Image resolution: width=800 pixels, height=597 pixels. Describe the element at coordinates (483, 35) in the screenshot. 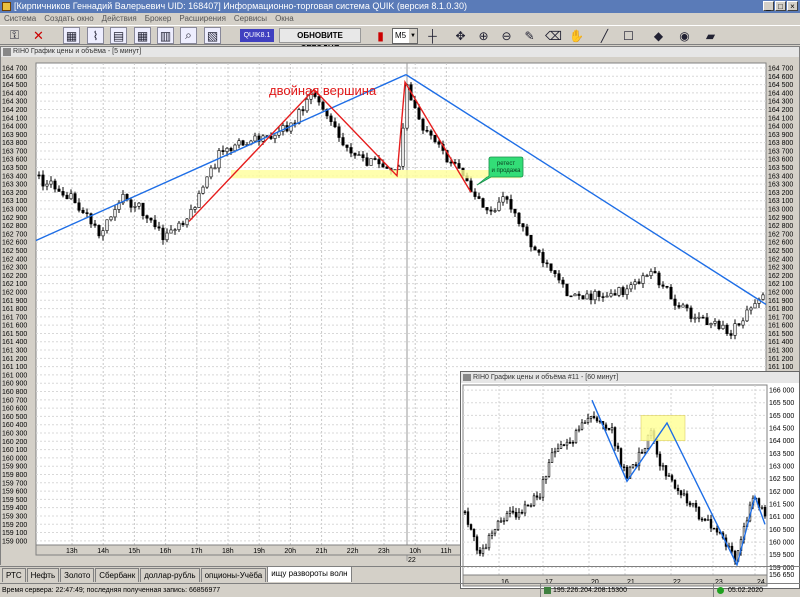

I see `zoom-in-icon: ⊕` at that location.